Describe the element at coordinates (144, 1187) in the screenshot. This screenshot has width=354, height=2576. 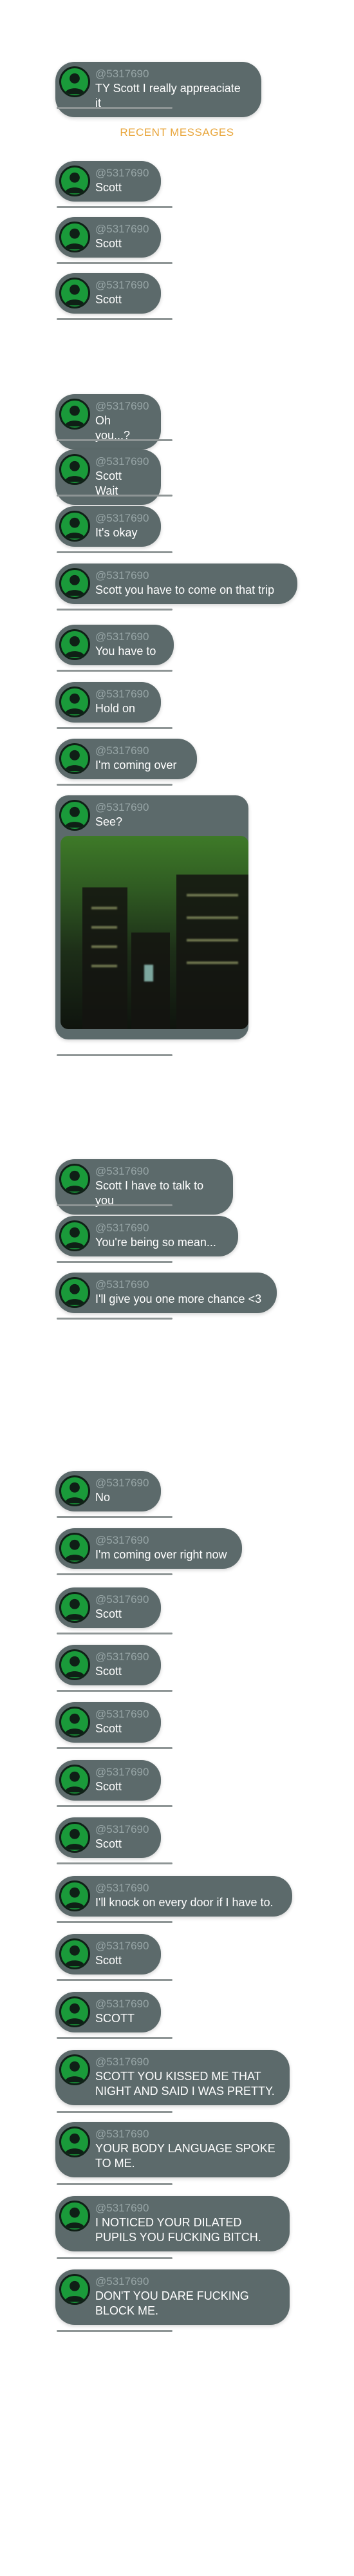
I see `message-bubble: @5317690 Scott I have to talk to you` at that location.